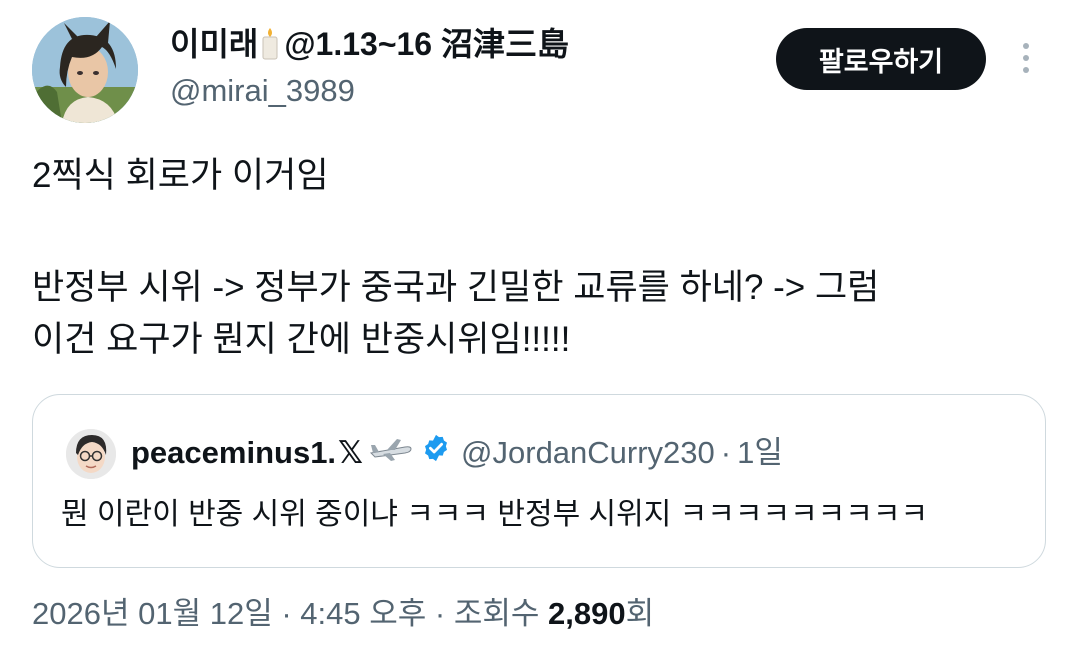 This screenshot has height=659, width=1080. What do you see at coordinates (85, 70) in the screenshot?
I see `author-avatar` at bounding box center [85, 70].